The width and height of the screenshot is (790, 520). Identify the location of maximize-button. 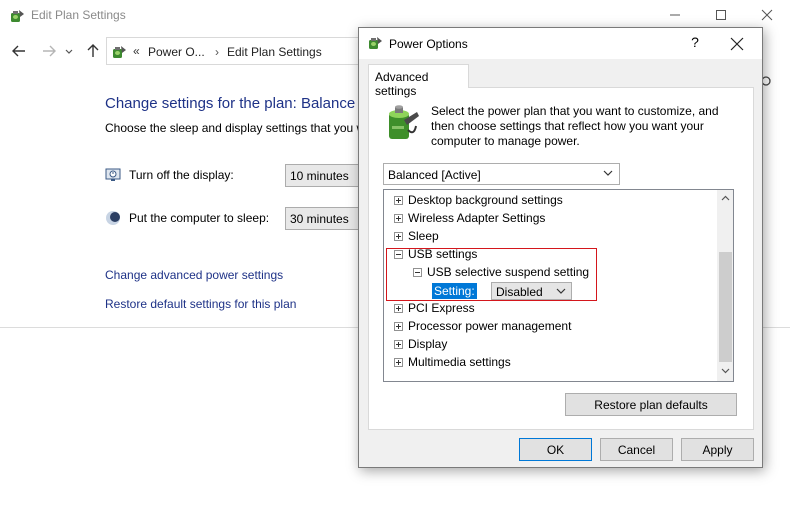
(721, 15).